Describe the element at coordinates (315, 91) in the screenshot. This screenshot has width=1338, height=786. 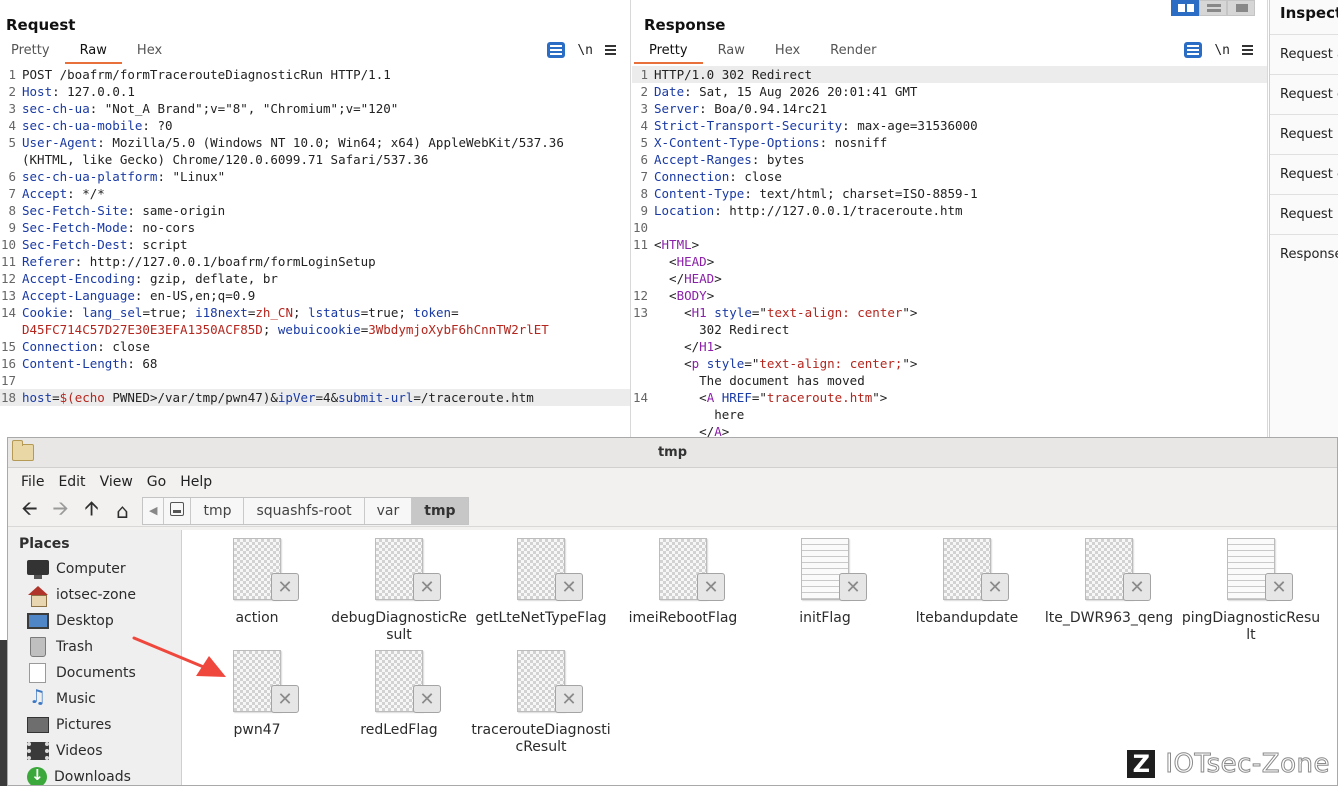
I see `code-line: 2 Host: 127.0.0.1` at that location.